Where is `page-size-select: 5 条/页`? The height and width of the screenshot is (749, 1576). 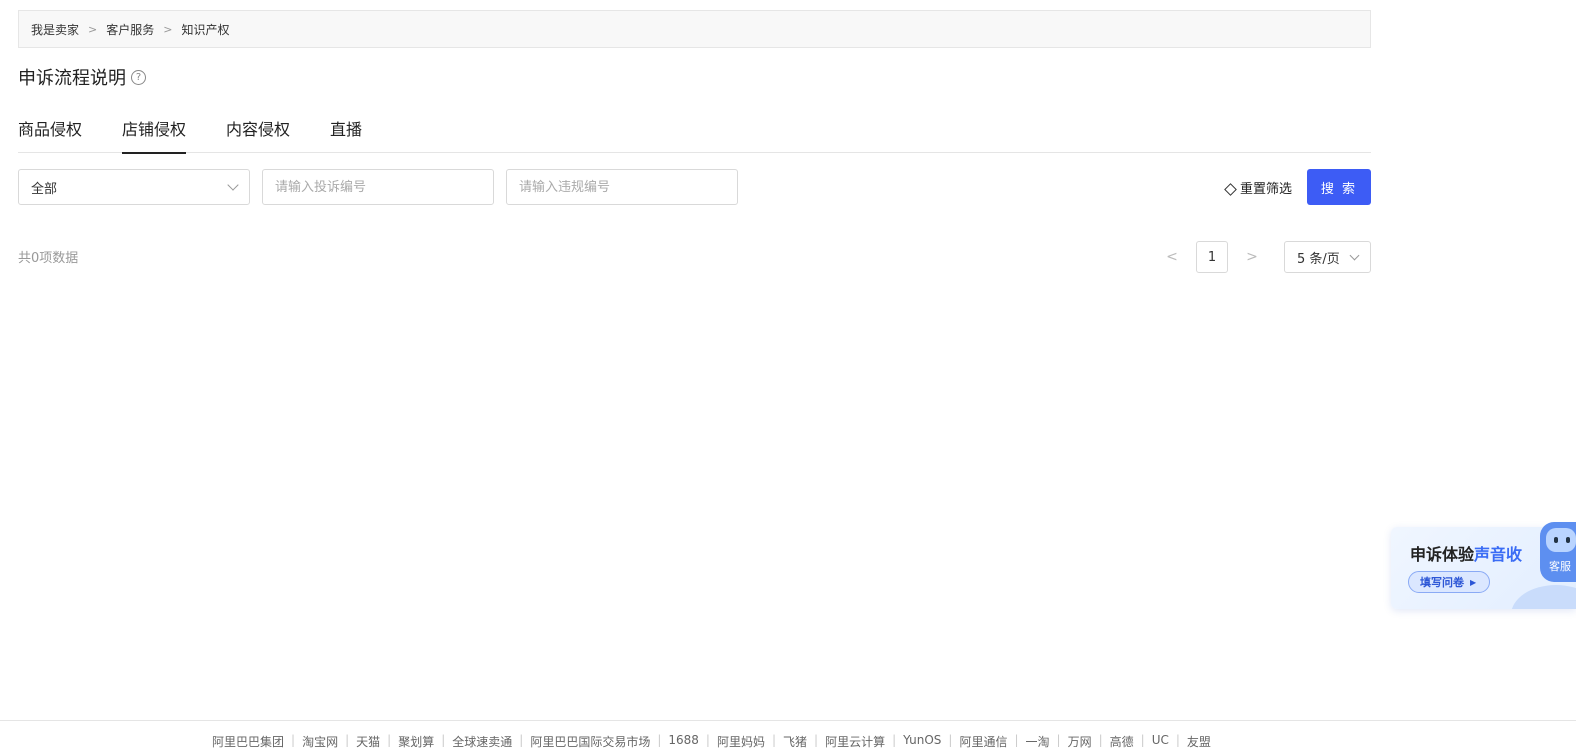 page-size-select: 5 条/页 is located at coordinates (1327, 257).